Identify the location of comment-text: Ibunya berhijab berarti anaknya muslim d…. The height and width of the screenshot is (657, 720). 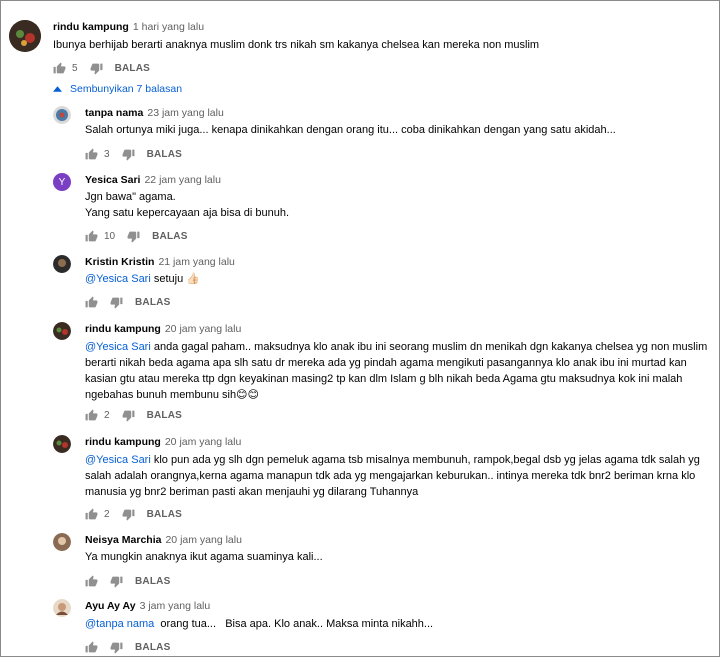
(296, 45).